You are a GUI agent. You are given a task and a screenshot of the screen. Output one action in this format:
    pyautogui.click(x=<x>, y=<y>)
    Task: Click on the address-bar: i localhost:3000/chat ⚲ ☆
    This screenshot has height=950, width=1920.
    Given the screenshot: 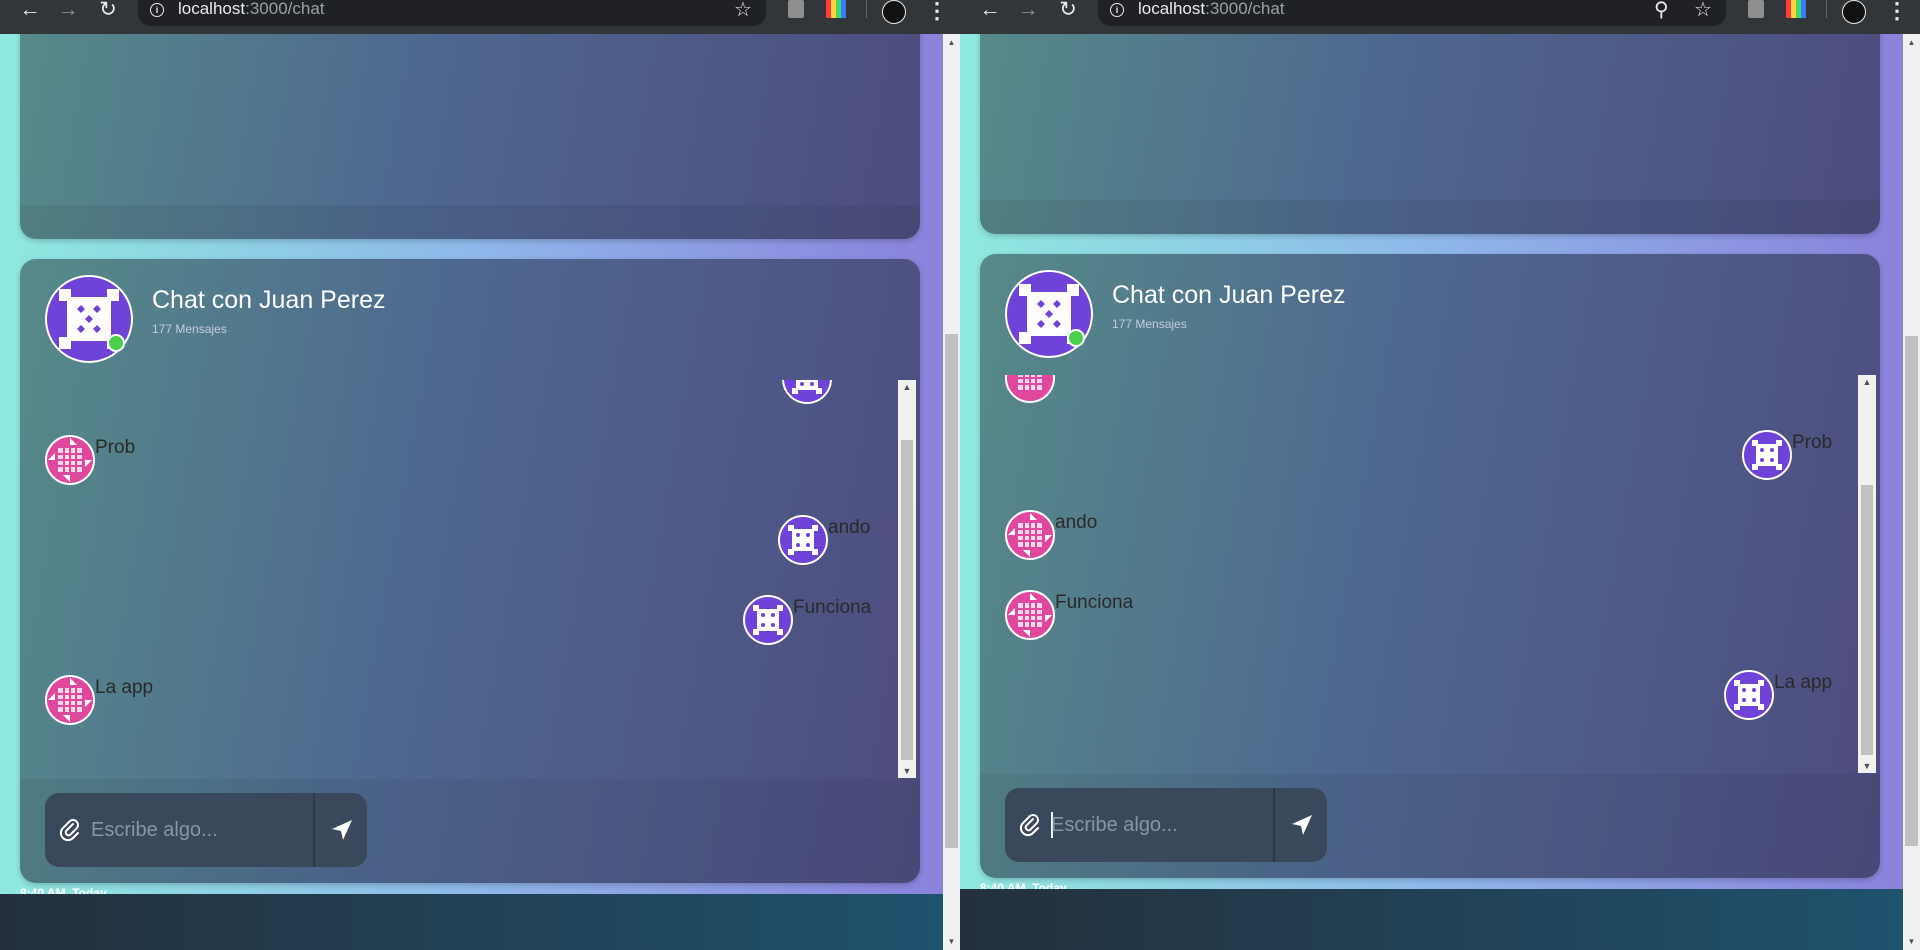 What is the action you would take?
    pyautogui.click(x=1412, y=13)
    